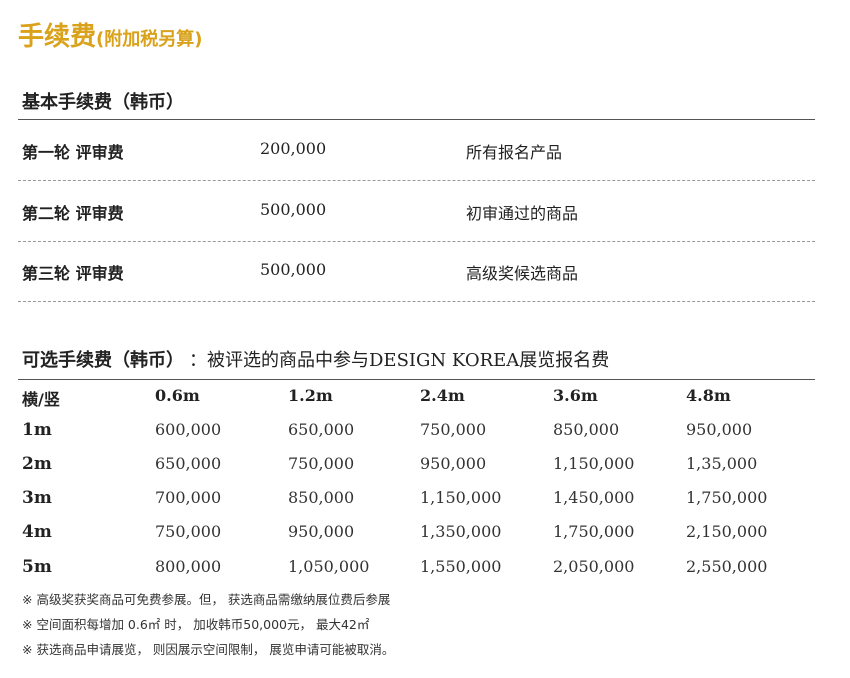  Describe the element at coordinates (442, 395) in the screenshot. I see `column-header: 2.4m` at that location.